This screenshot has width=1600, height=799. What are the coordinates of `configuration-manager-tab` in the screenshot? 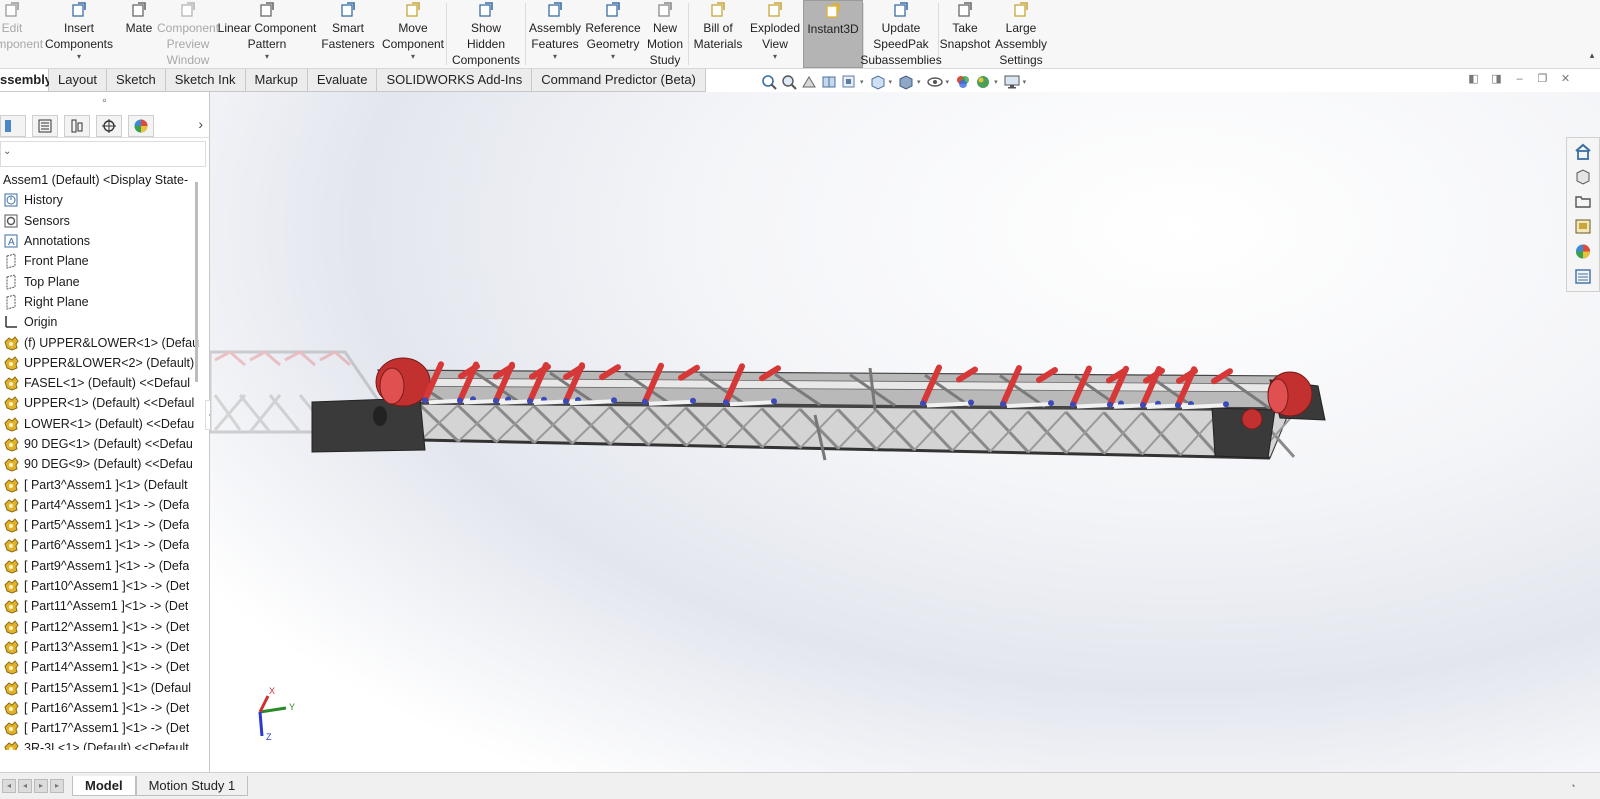 It's located at (77, 125).